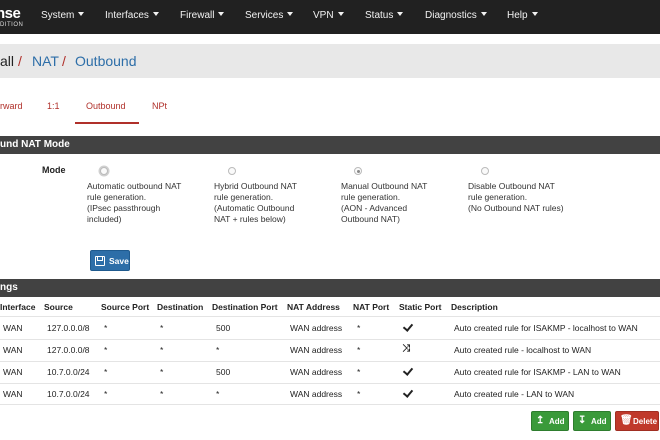 The height and width of the screenshot is (440, 660). What do you see at coordinates (106, 106) in the screenshot?
I see `tab-outbound: Outbound` at bounding box center [106, 106].